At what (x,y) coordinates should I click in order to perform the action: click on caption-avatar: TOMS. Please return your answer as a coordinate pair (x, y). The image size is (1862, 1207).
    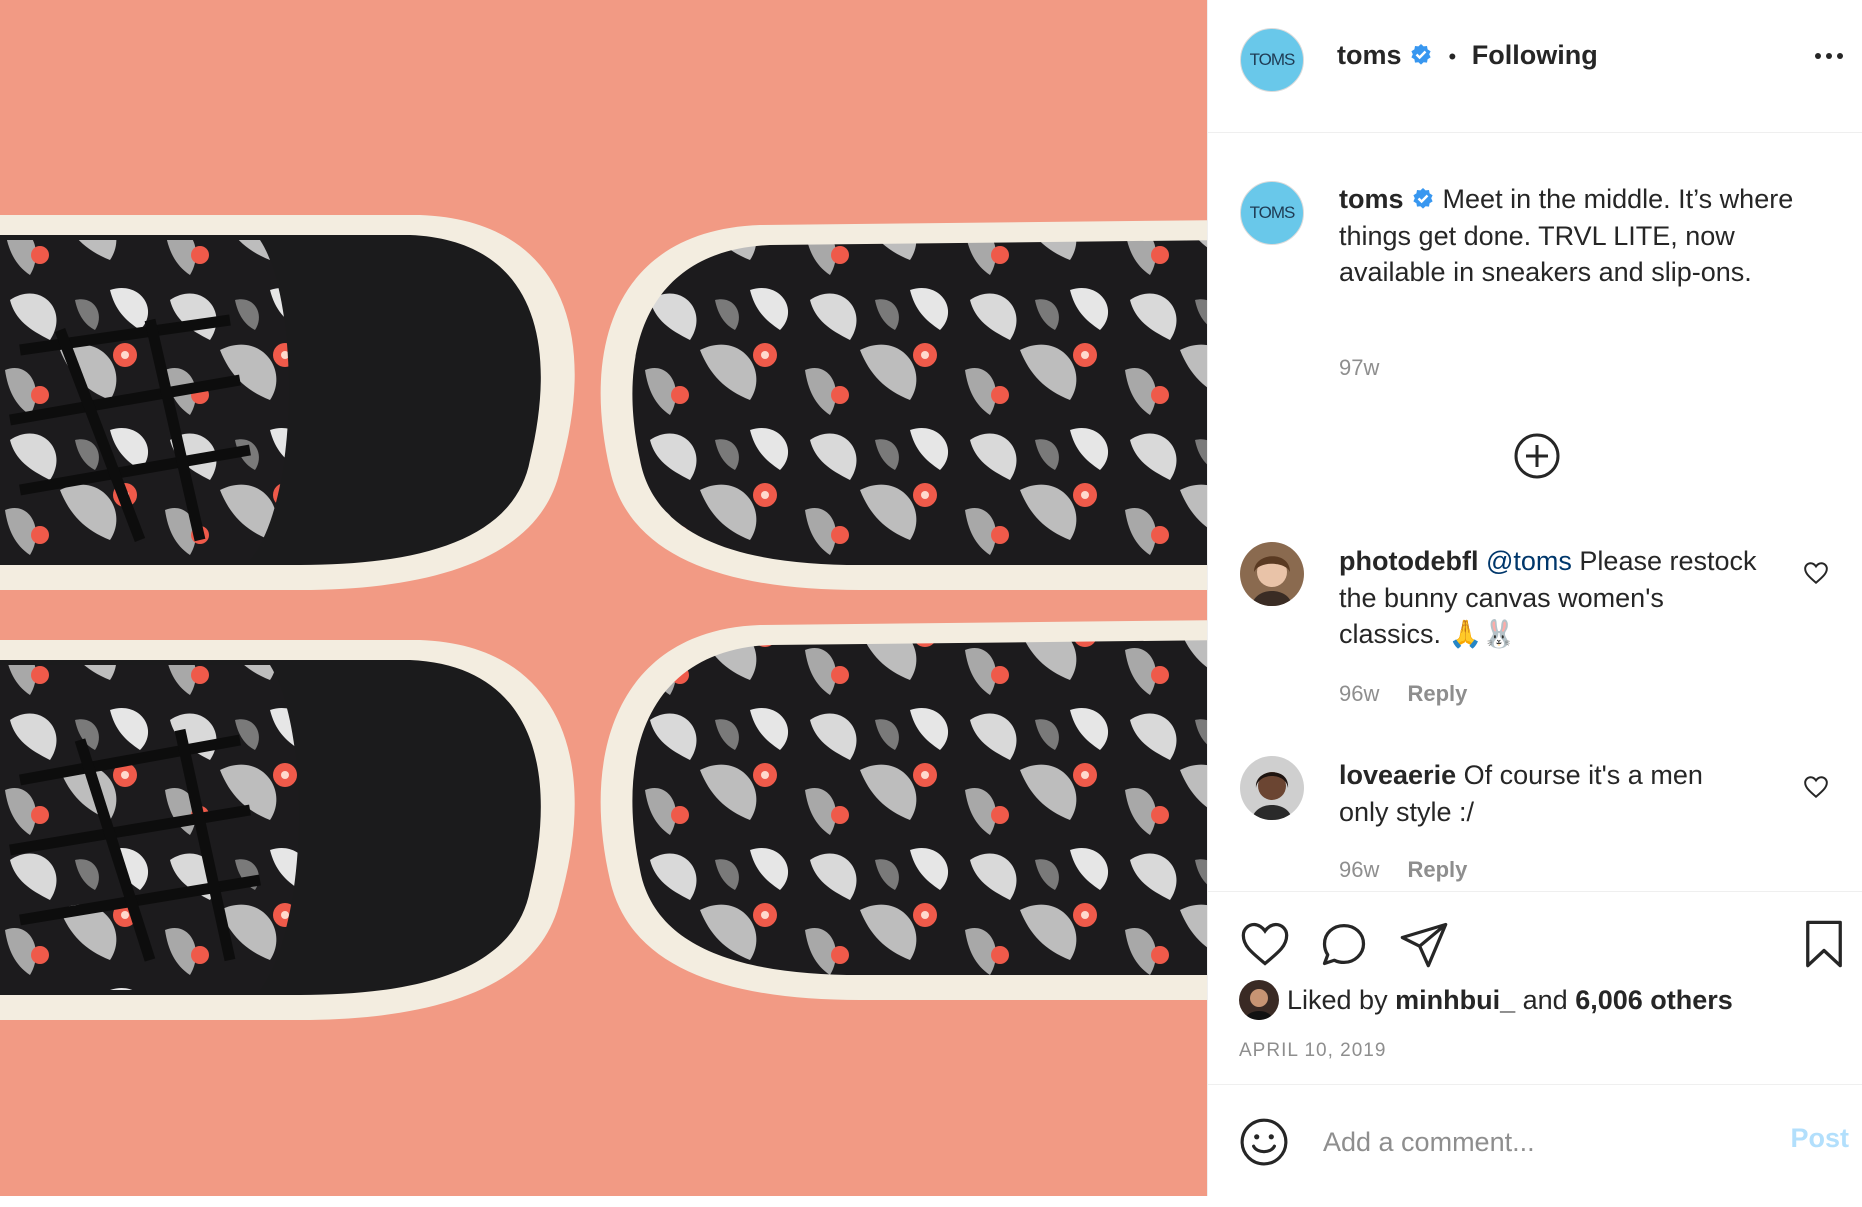
    Looking at the image, I should click on (1272, 213).